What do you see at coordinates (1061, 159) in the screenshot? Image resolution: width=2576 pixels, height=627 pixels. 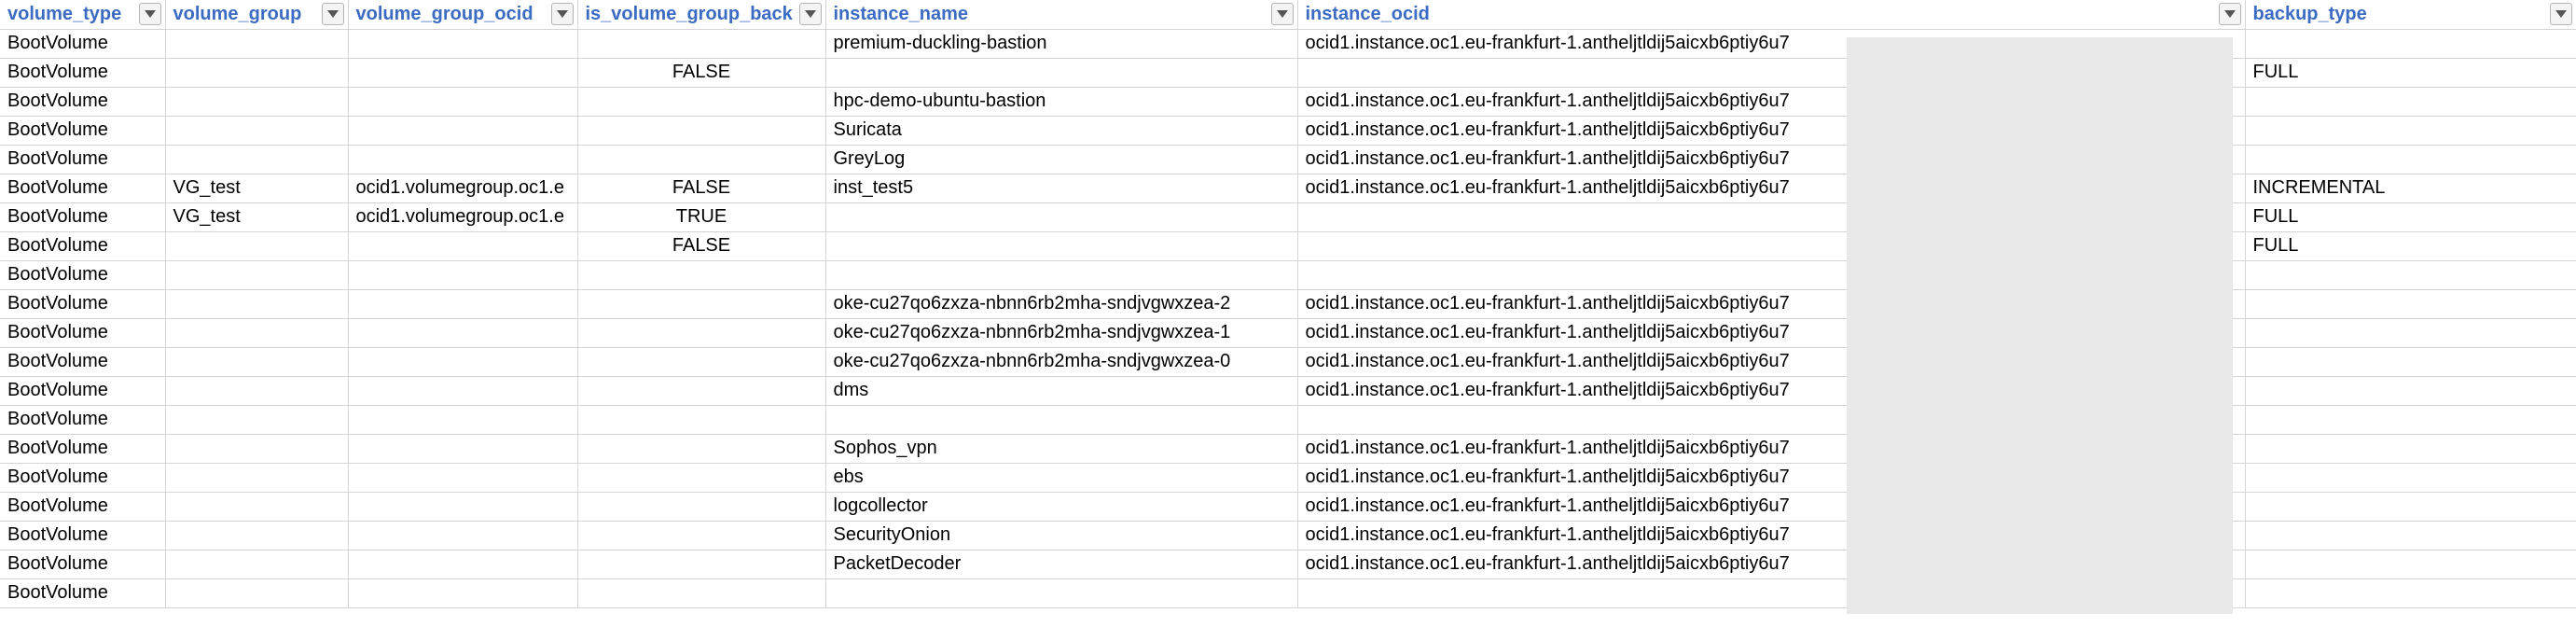 I see `cell-instance-name: GreyLog` at bounding box center [1061, 159].